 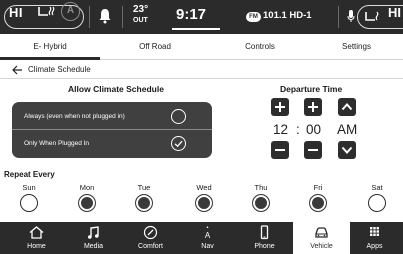 I want to click on minute-increase-button, so click(x=313, y=107).